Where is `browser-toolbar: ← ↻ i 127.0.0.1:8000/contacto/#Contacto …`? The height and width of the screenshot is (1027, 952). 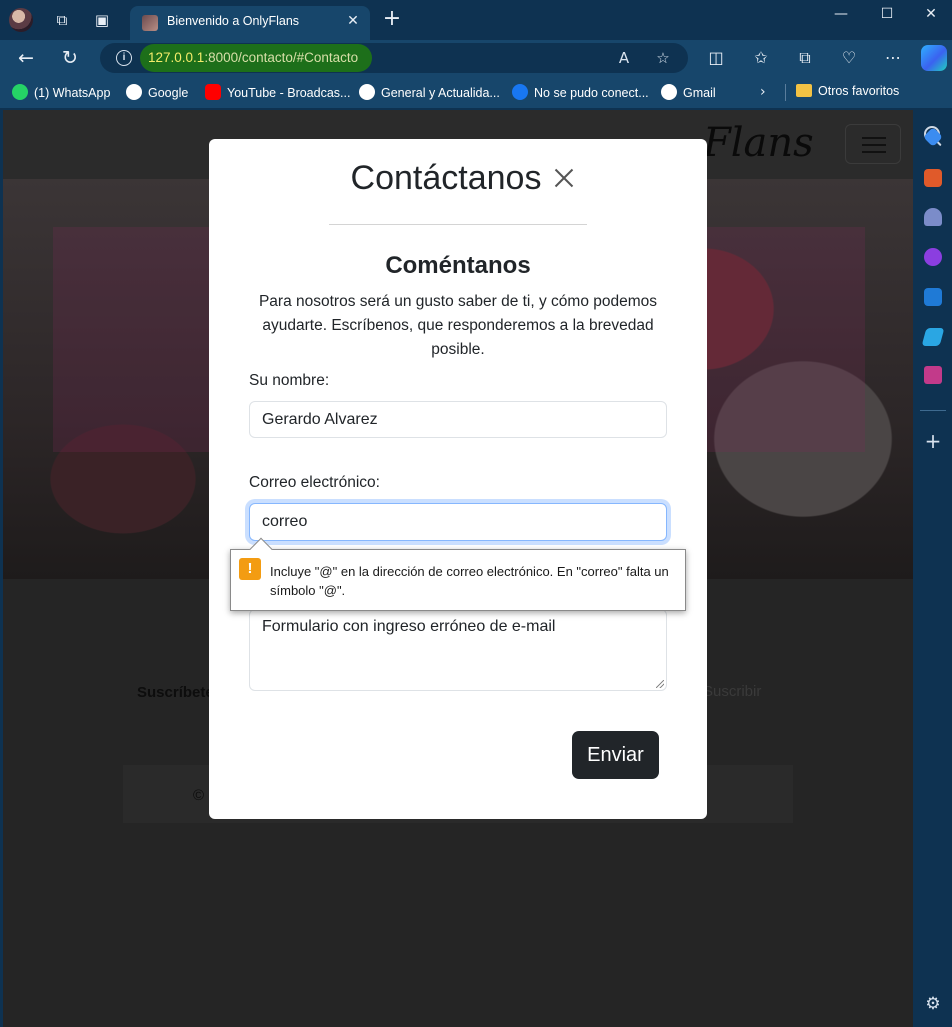 browser-toolbar: ← ↻ i 127.0.0.1:8000/contacto/#Contacto … is located at coordinates (476, 58).